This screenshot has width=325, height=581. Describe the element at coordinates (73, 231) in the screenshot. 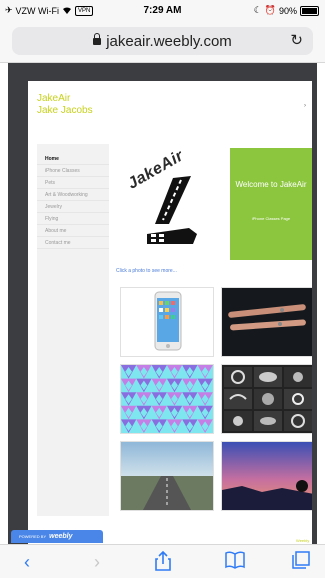

I see `nav-item-about-me: About me` at that location.